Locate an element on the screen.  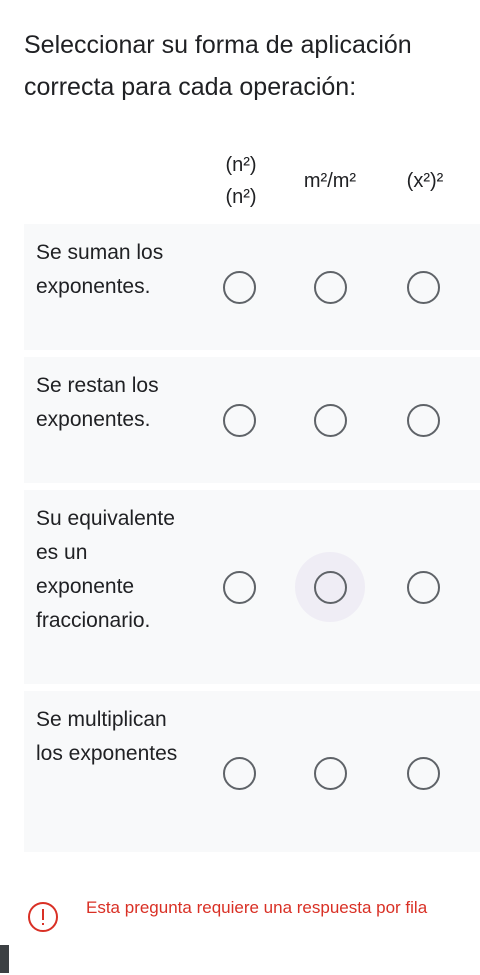
radio-cell-r2-c2 is located at coordinates (330, 420).